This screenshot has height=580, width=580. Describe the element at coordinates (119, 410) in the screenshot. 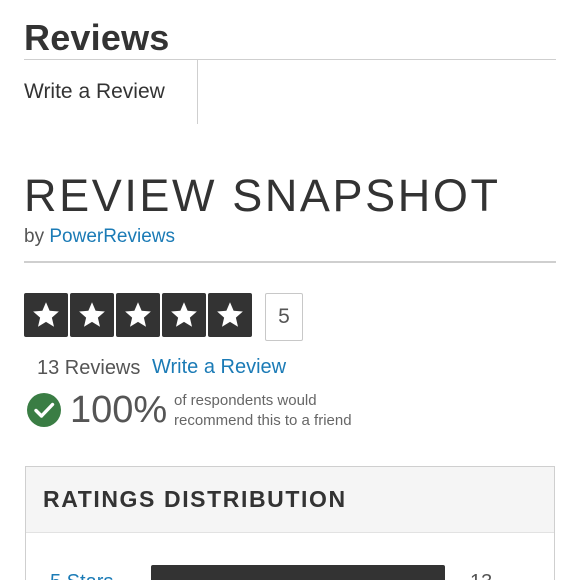

I see `recommend-percent: 100%` at that location.